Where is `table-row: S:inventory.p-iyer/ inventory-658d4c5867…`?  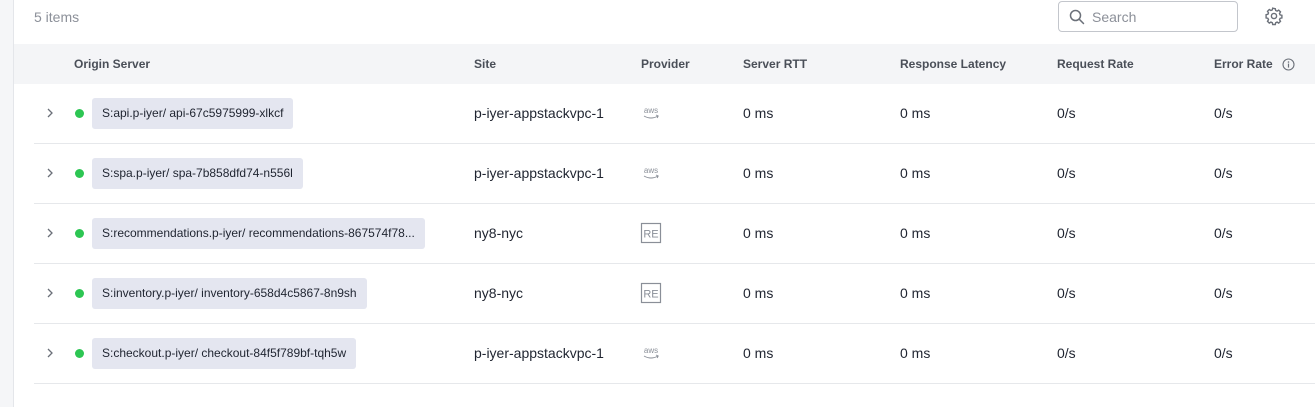 table-row: S:inventory.p-iyer/ inventory-658d4c5867… is located at coordinates (674, 294).